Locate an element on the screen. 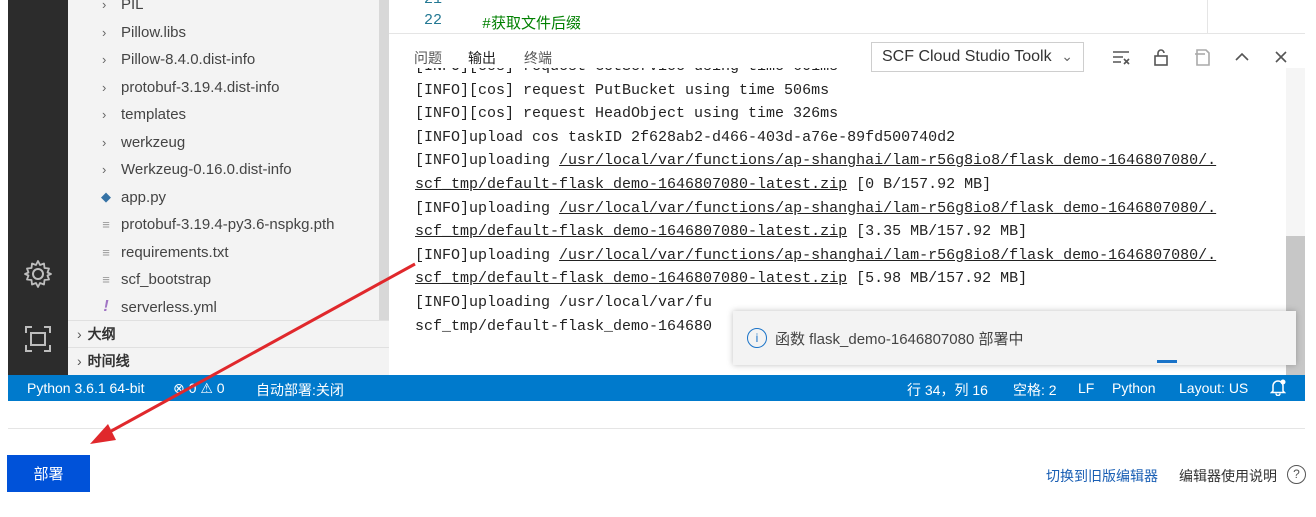  indentation: 空格: 2 is located at coordinates (1035, 390).